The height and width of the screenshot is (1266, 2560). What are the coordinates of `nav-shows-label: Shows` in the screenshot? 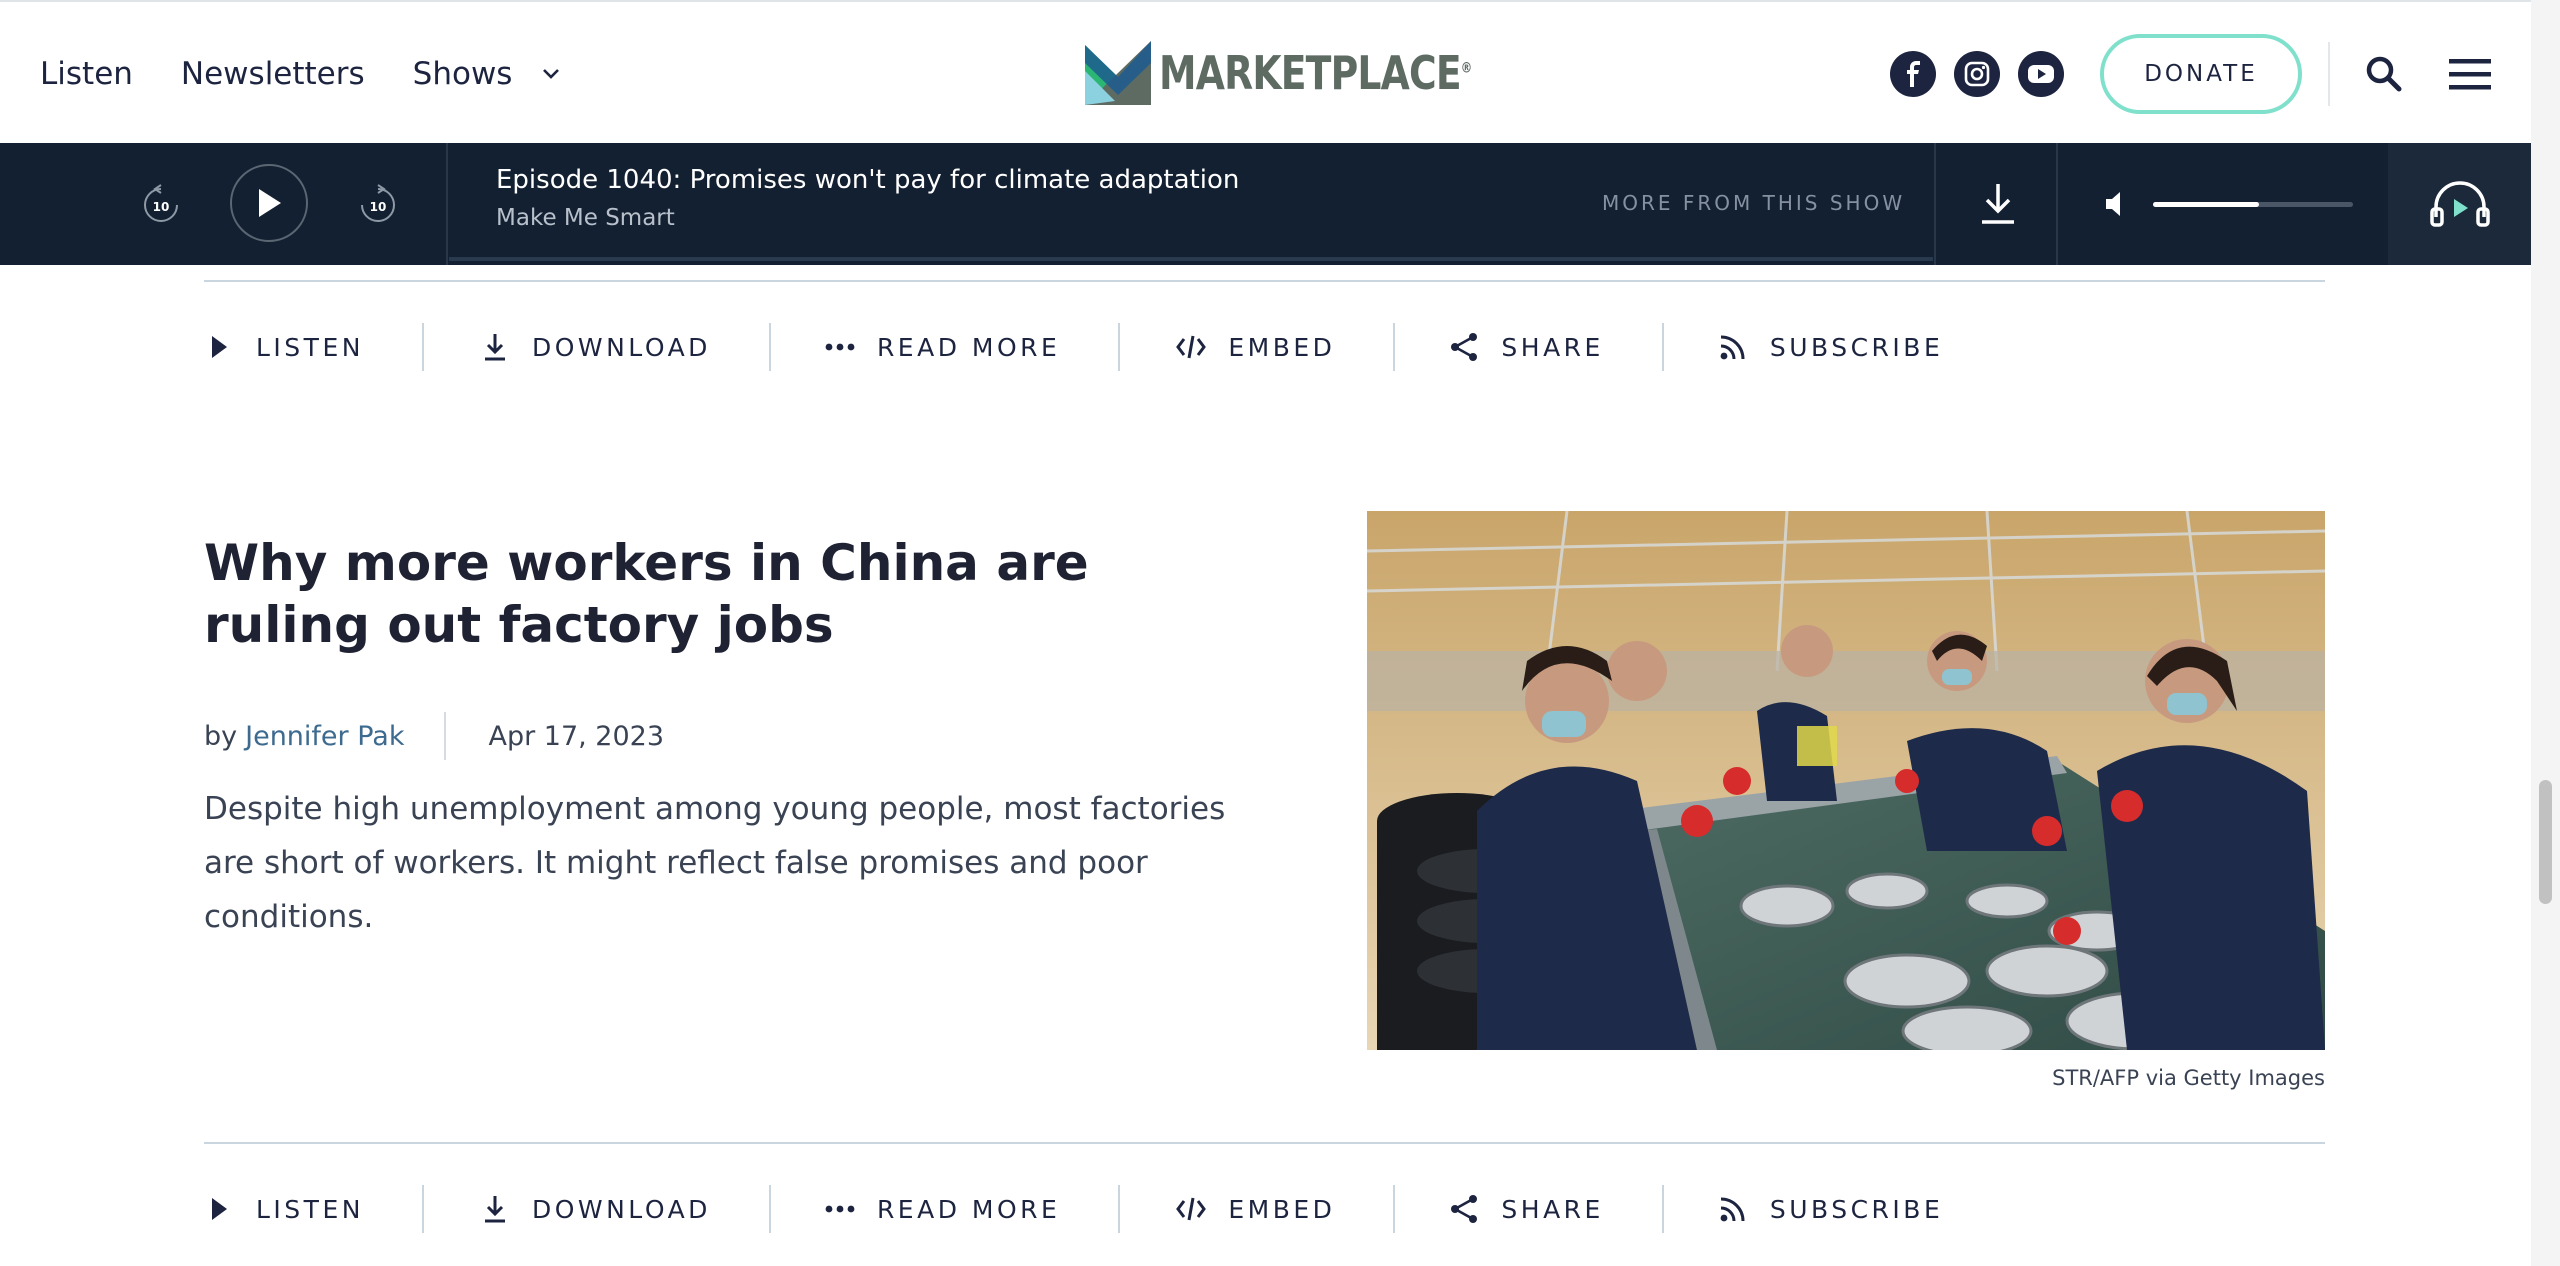 It's located at (462, 73).